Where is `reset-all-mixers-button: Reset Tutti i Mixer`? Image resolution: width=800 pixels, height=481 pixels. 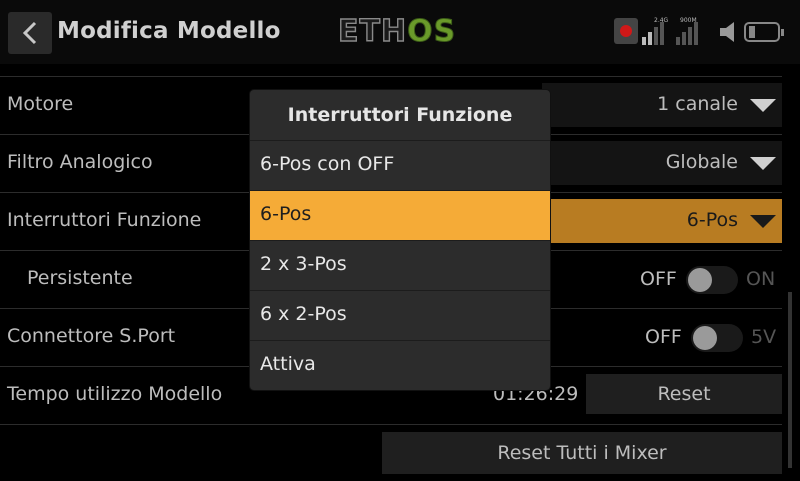
reset-all-mixers-button: Reset Tutti i Mixer is located at coordinates (582, 453).